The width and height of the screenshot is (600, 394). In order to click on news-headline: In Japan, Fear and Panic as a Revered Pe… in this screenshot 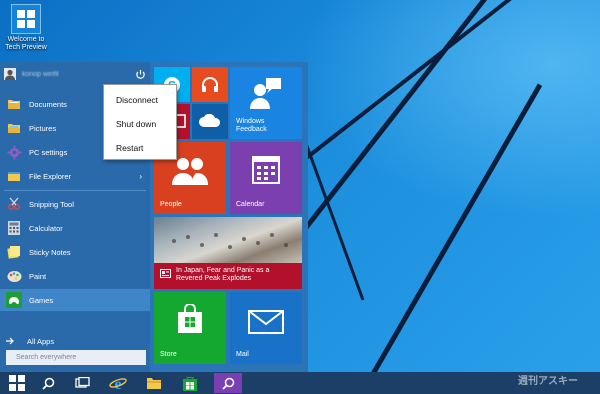, I will do `click(223, 274)`.